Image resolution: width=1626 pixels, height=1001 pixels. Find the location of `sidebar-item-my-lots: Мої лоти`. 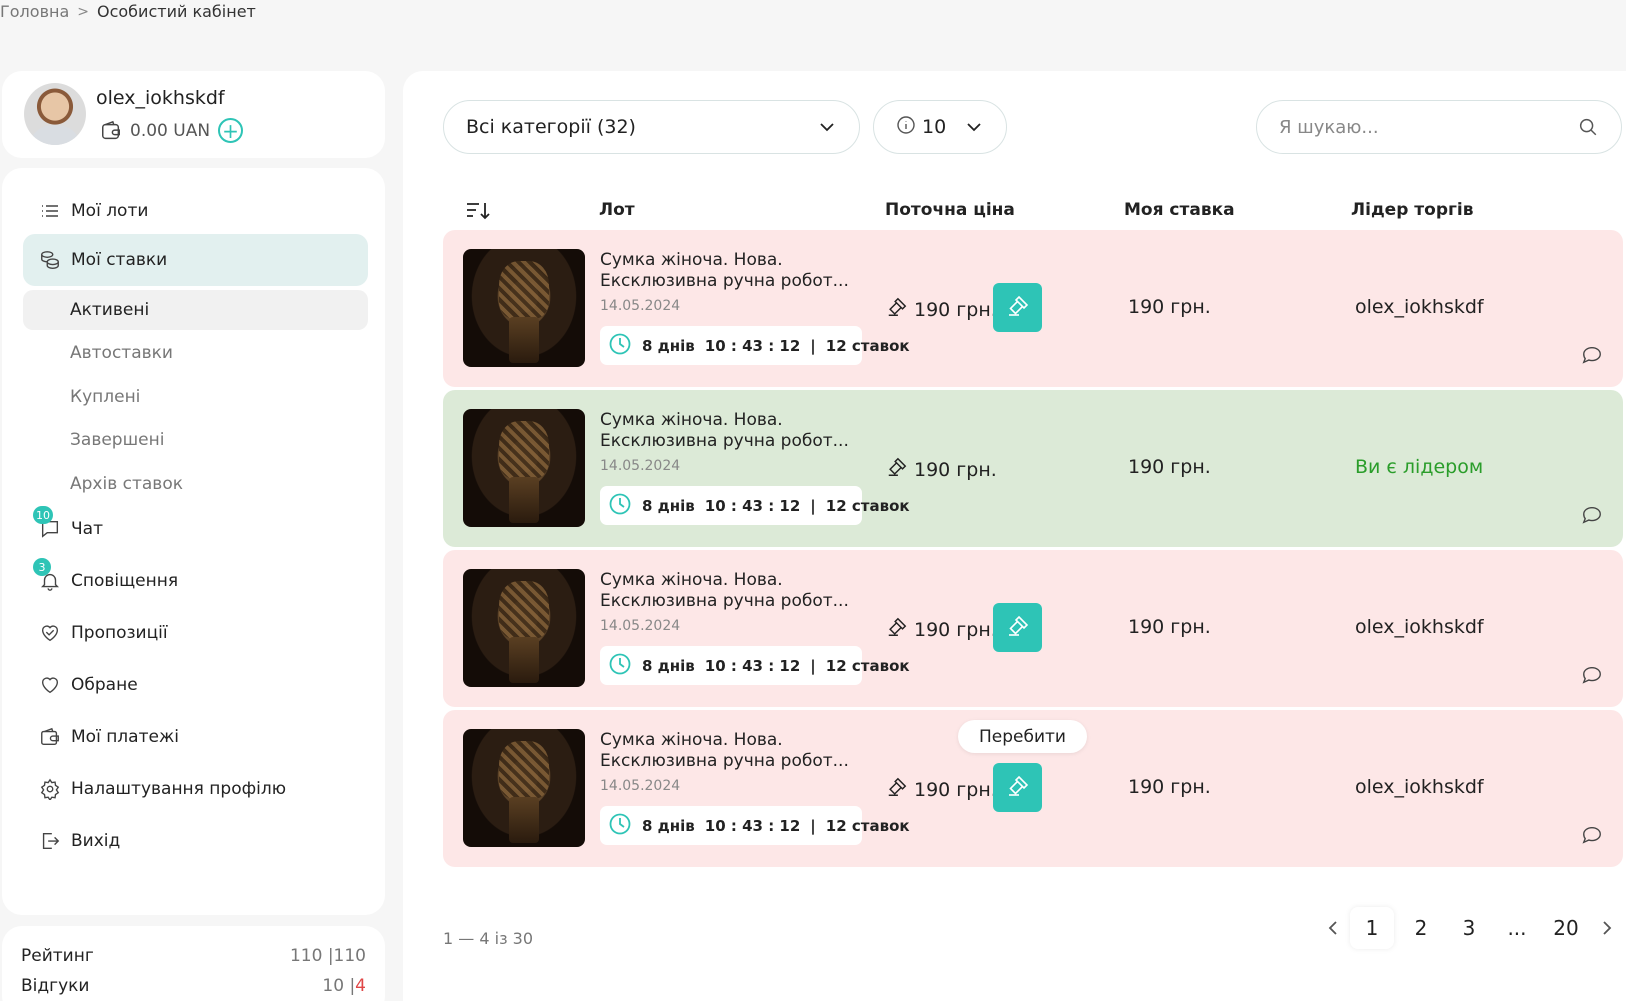

sidebar-item-my-lots: Мої лоти is located at coordinates (195, 211).